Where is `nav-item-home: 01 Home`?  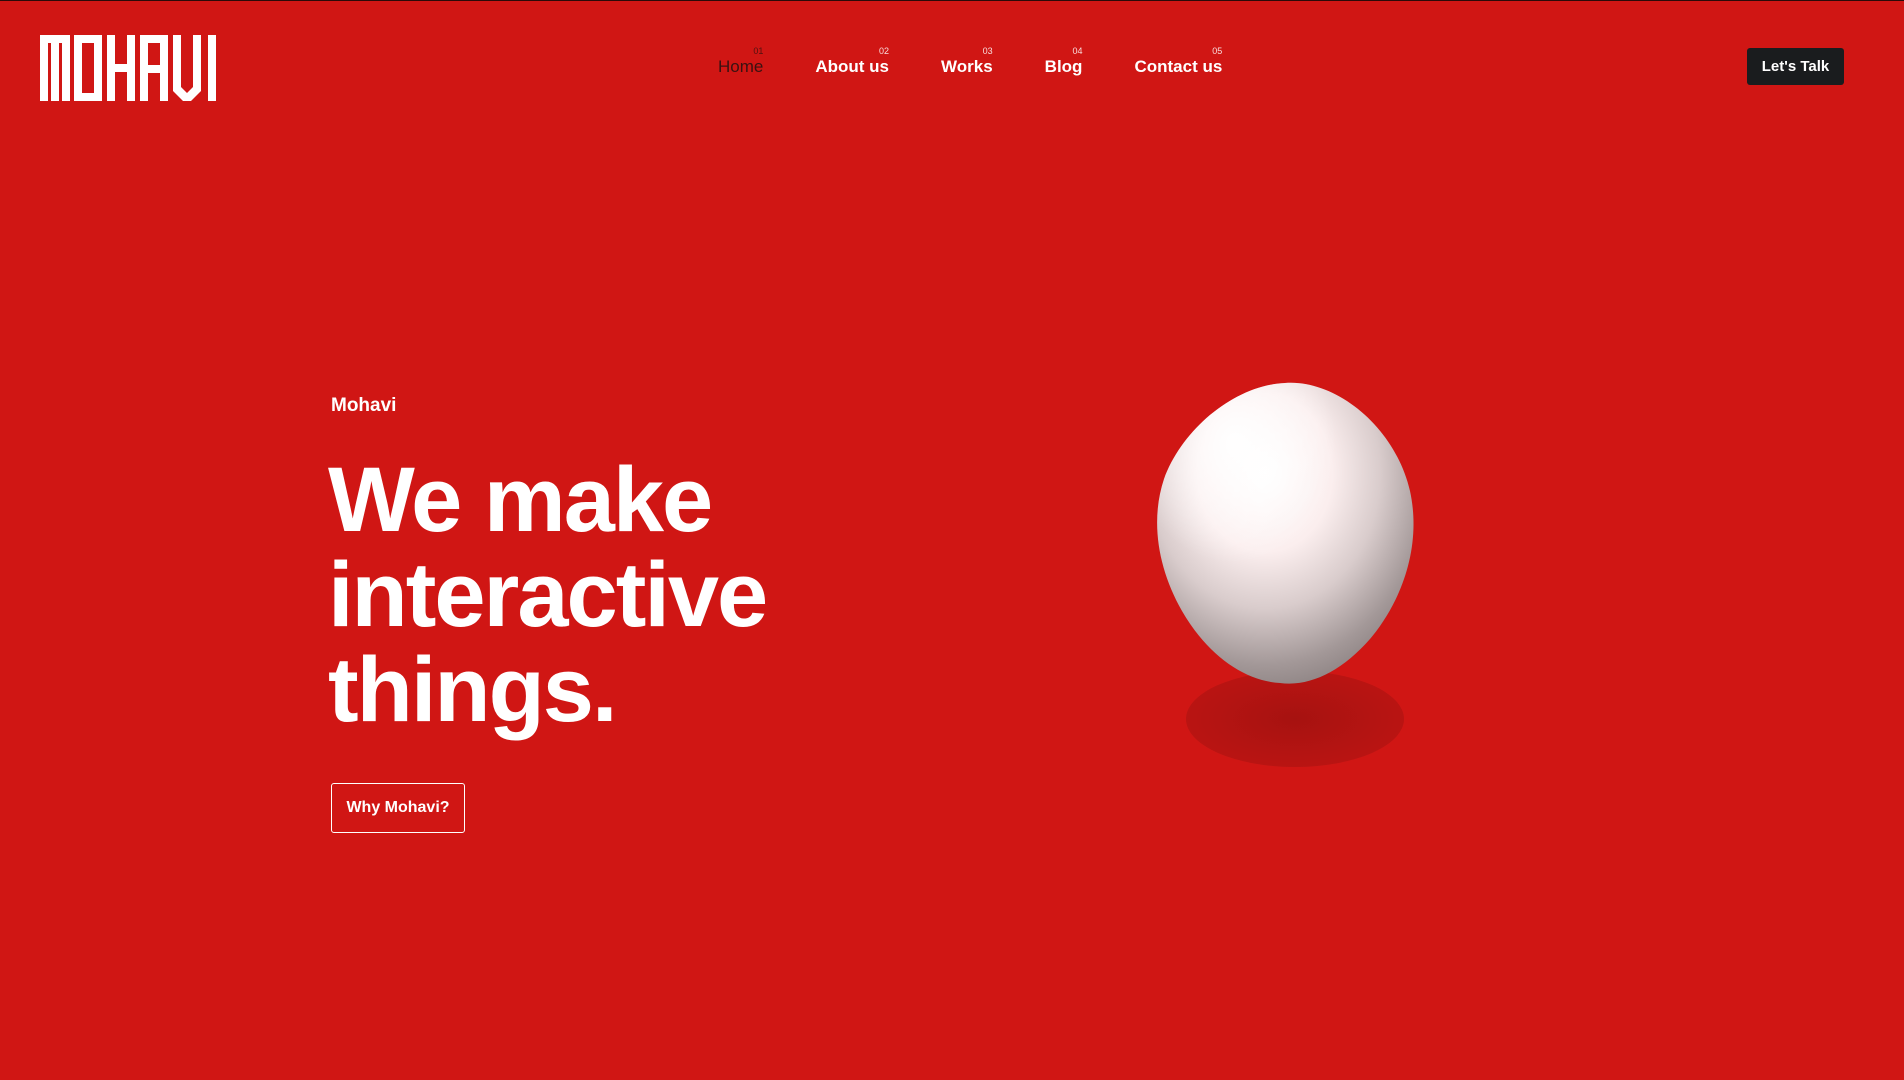
nav-item-home: 01 Home is located at coordinates (740, 61).